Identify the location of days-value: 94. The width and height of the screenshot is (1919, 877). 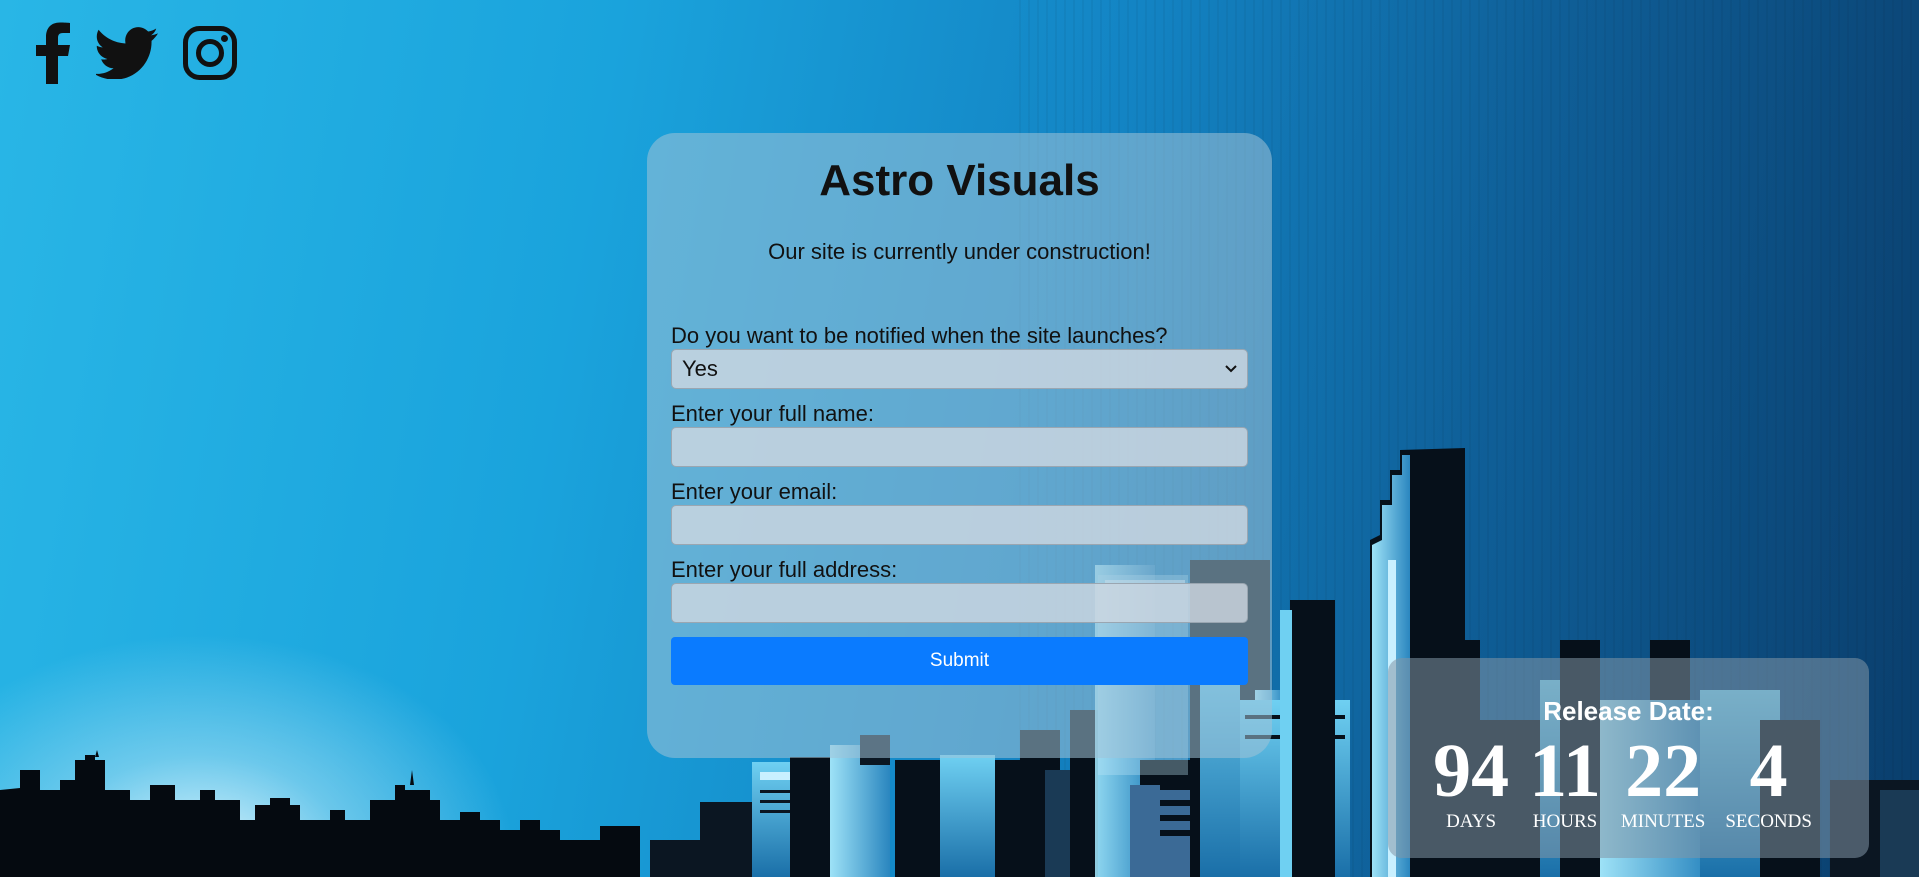
(1471, 771).